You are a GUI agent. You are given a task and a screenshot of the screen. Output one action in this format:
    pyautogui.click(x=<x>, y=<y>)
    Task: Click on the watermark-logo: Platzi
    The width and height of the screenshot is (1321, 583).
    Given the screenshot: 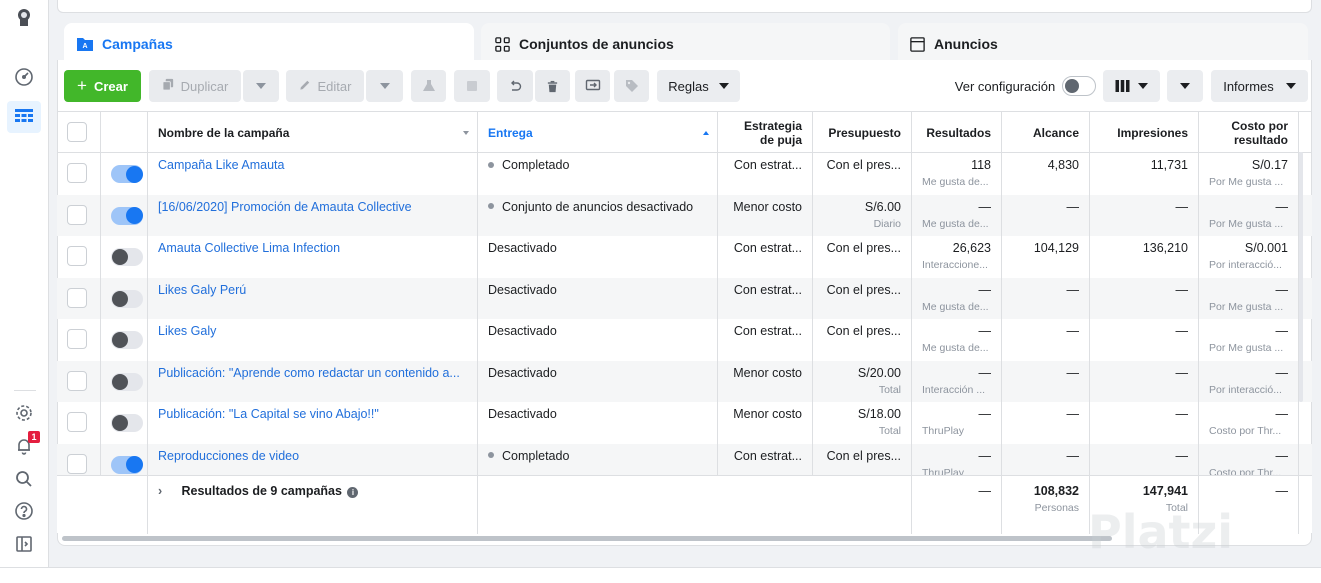 What is the action you would take?
    pyautogui.click(x=1161, y=532)
    